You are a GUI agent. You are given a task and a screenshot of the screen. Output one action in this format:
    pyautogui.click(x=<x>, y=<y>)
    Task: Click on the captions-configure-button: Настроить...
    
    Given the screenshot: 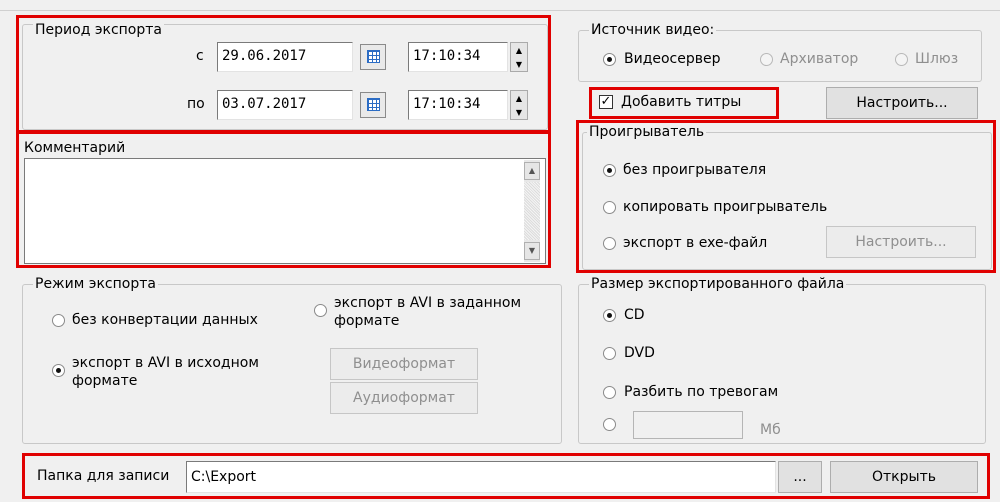 What is the action you would take?
    pyautogui.click(x=902, y=103)
    